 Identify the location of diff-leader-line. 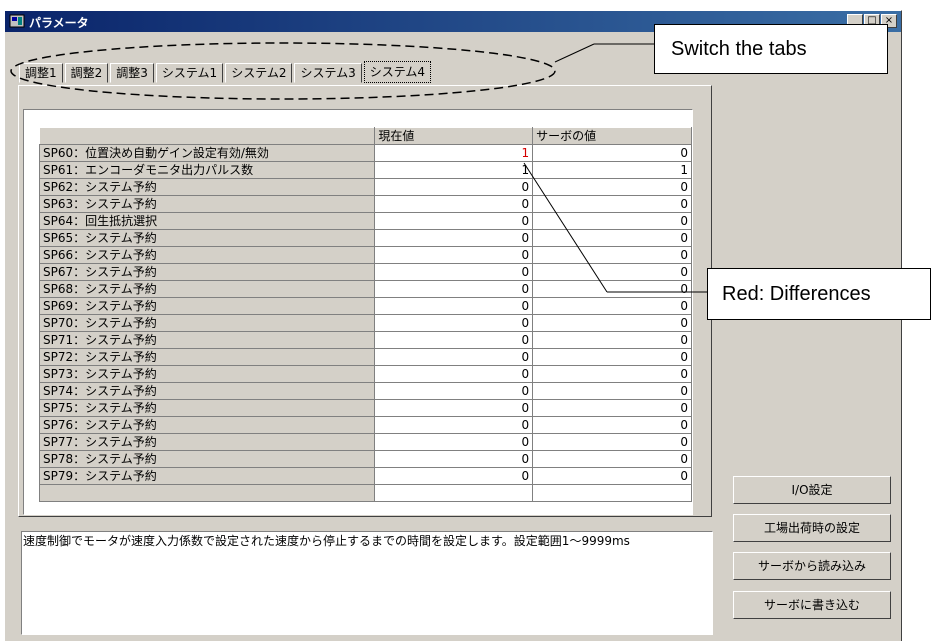
(565, 227).